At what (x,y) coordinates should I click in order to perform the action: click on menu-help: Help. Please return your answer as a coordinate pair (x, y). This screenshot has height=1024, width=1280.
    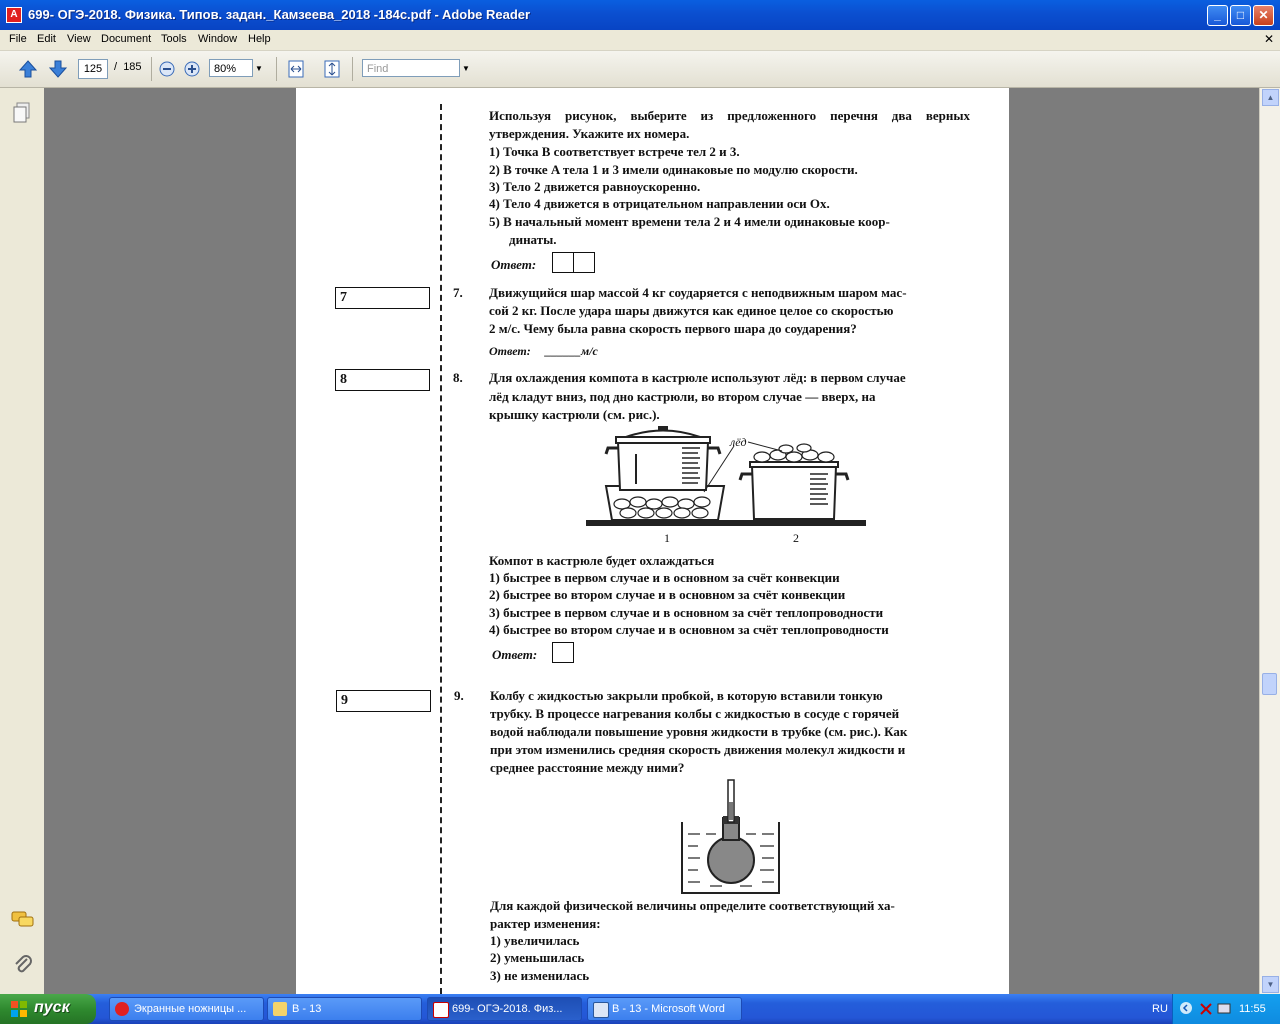
    Looking at the image, I should click on (259, 39).